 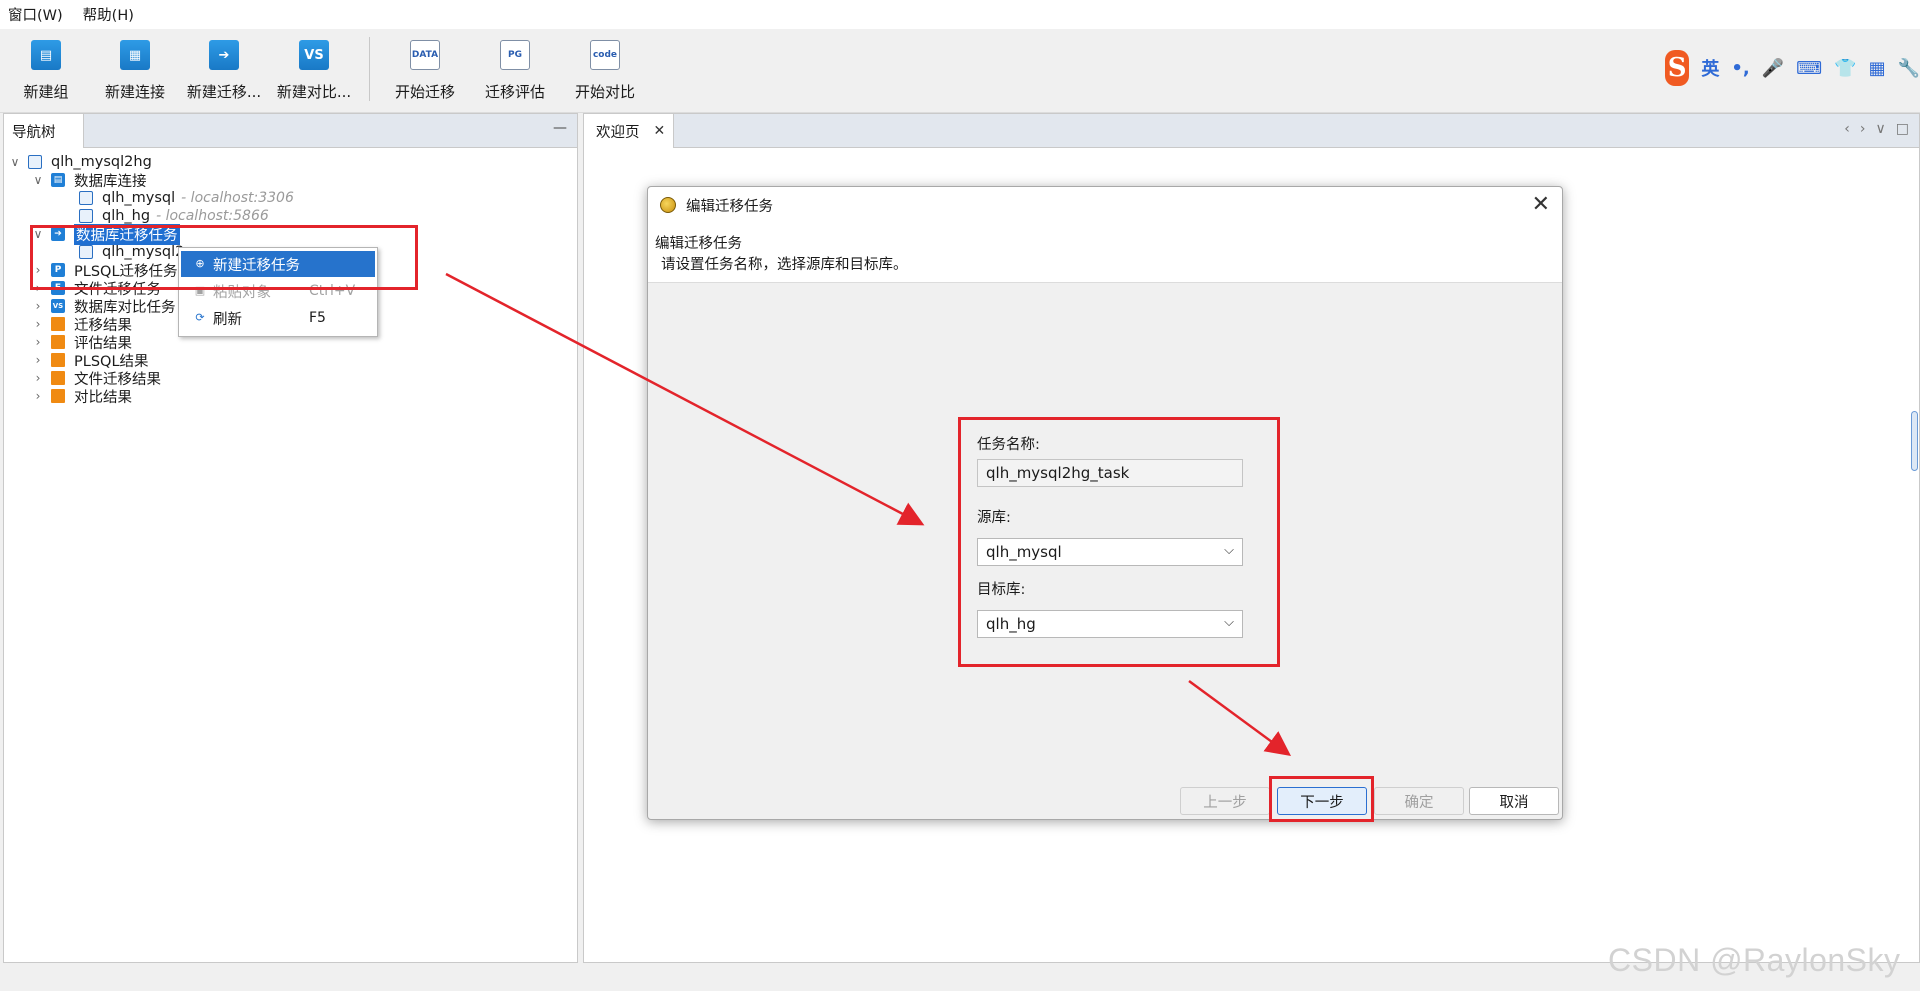 I want to click on scrollbar-thumb, so click(x=1914, y=441).